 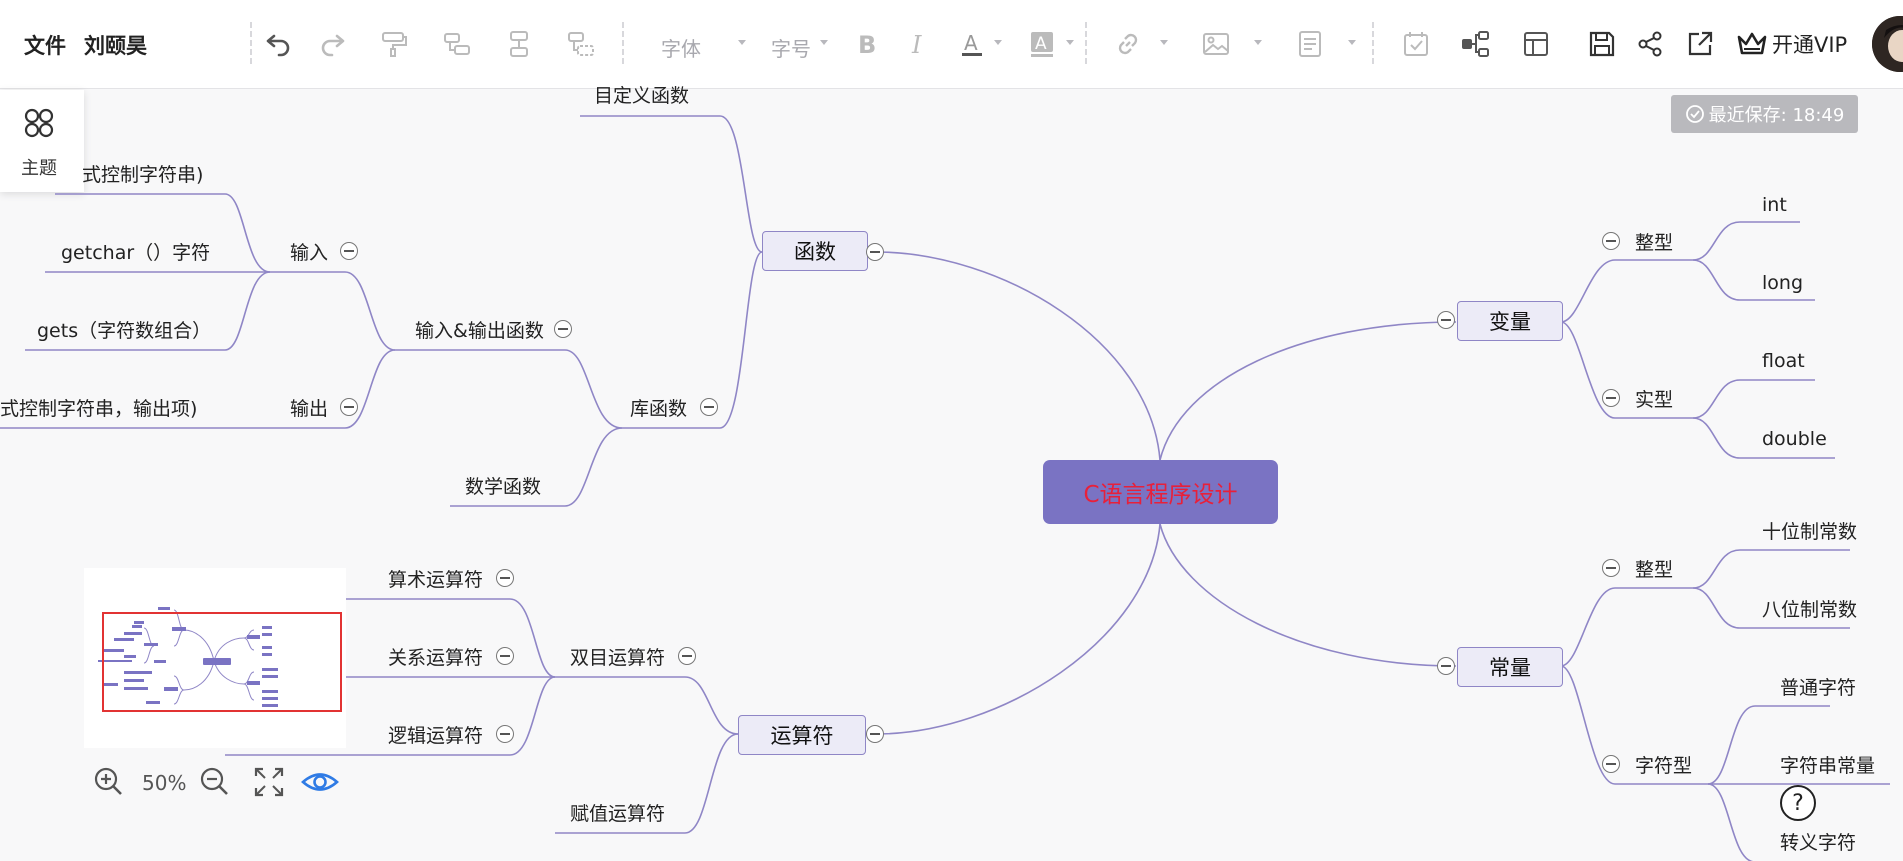 I want to click on node-functions: 函数, so click(x=815, y=251).